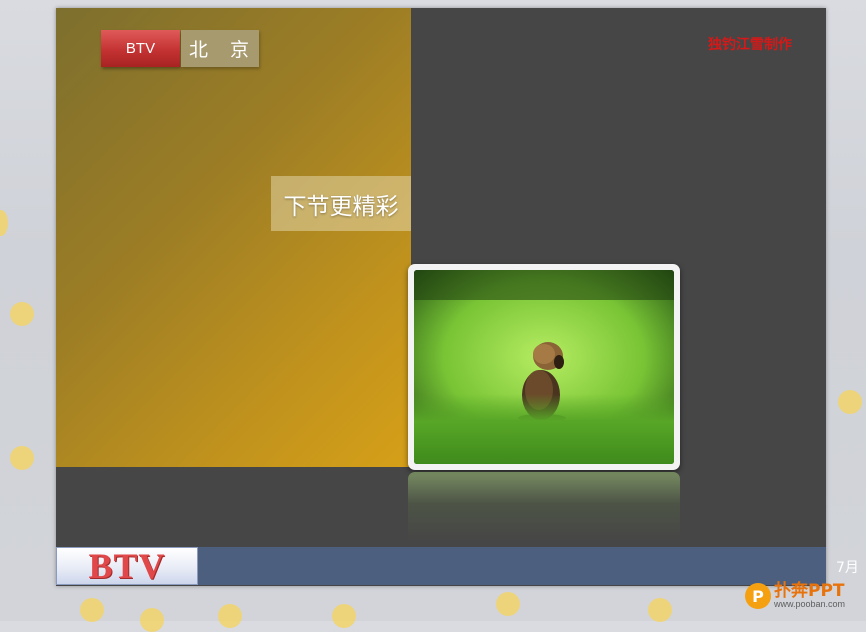 The height and width of the screenshot is (632, 866). I want to click on photo-reflection, so click(544, 507).